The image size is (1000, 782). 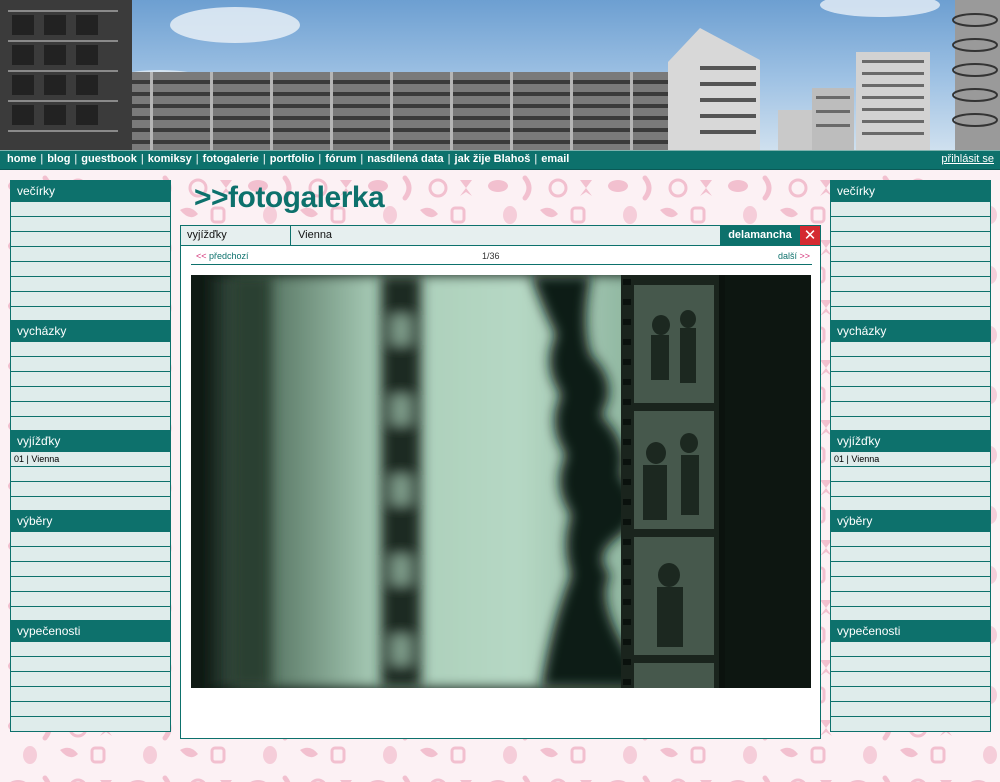 I want to click on gallery-author: delamancha, so click(x=760, y=235).